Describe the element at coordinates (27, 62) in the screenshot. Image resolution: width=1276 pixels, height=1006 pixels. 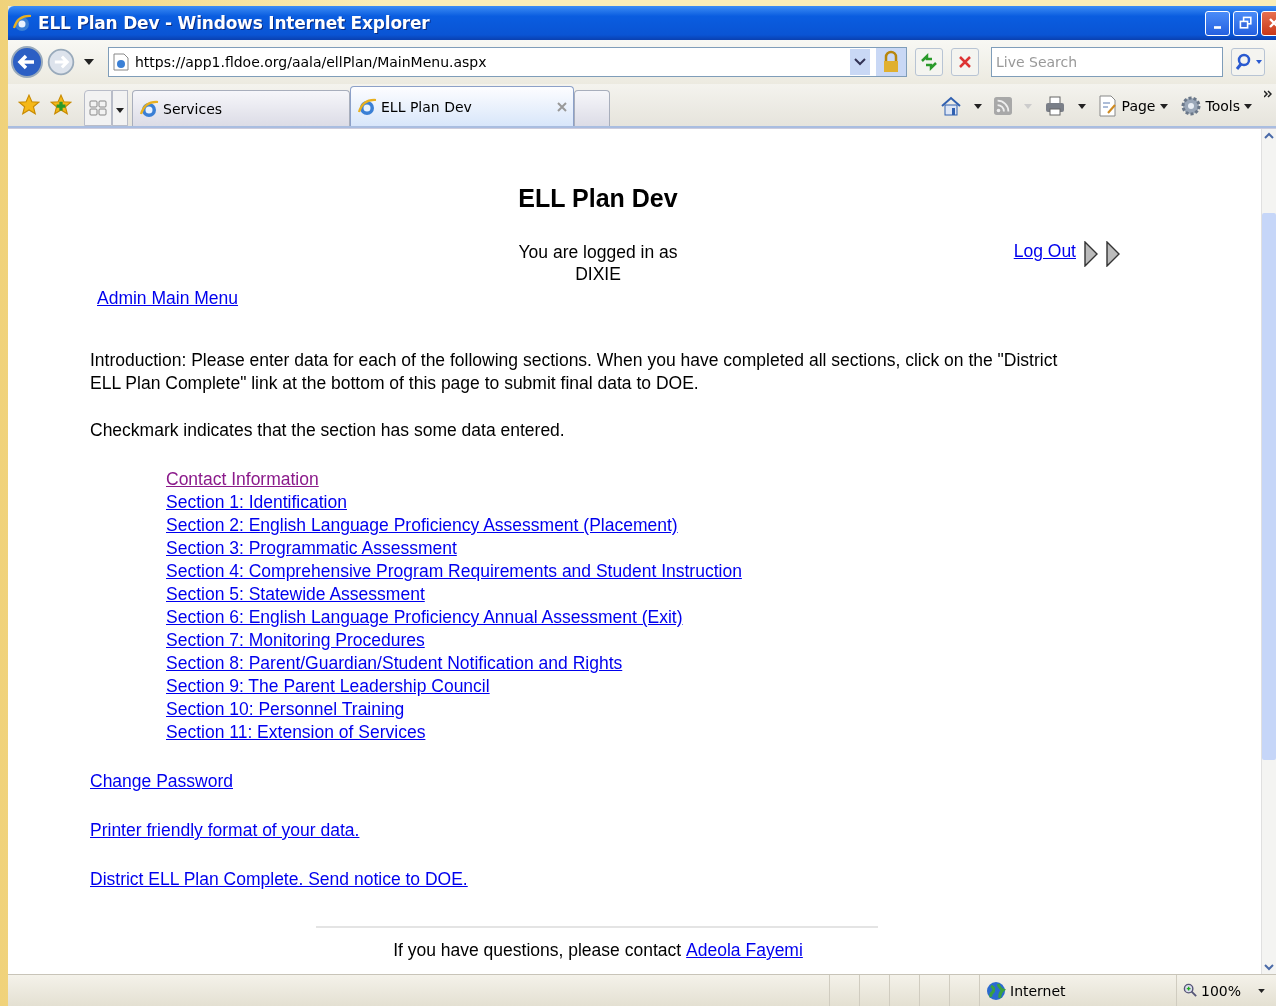
I see `back-button` at that location.